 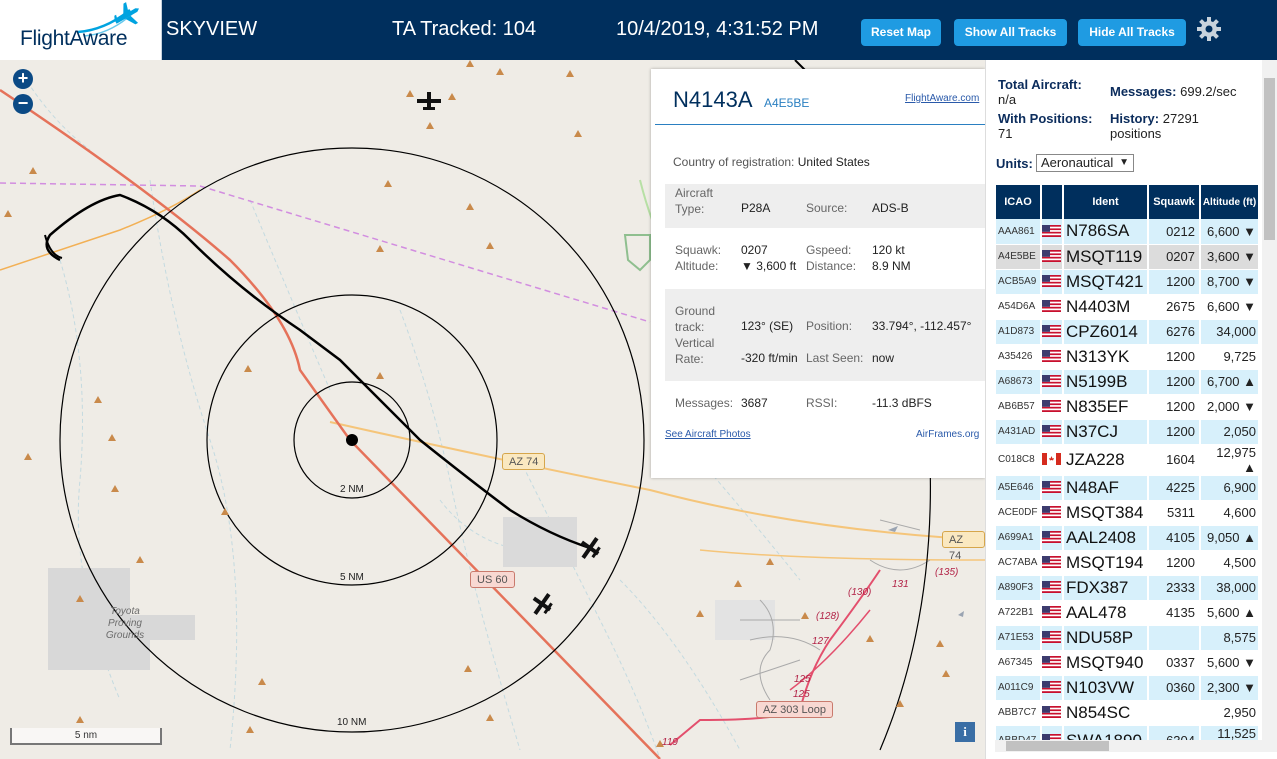 What do you see at coordinates (1135, 118) in the screenshot?
I see `history-label: History:` at bounding box center [1135, 118].